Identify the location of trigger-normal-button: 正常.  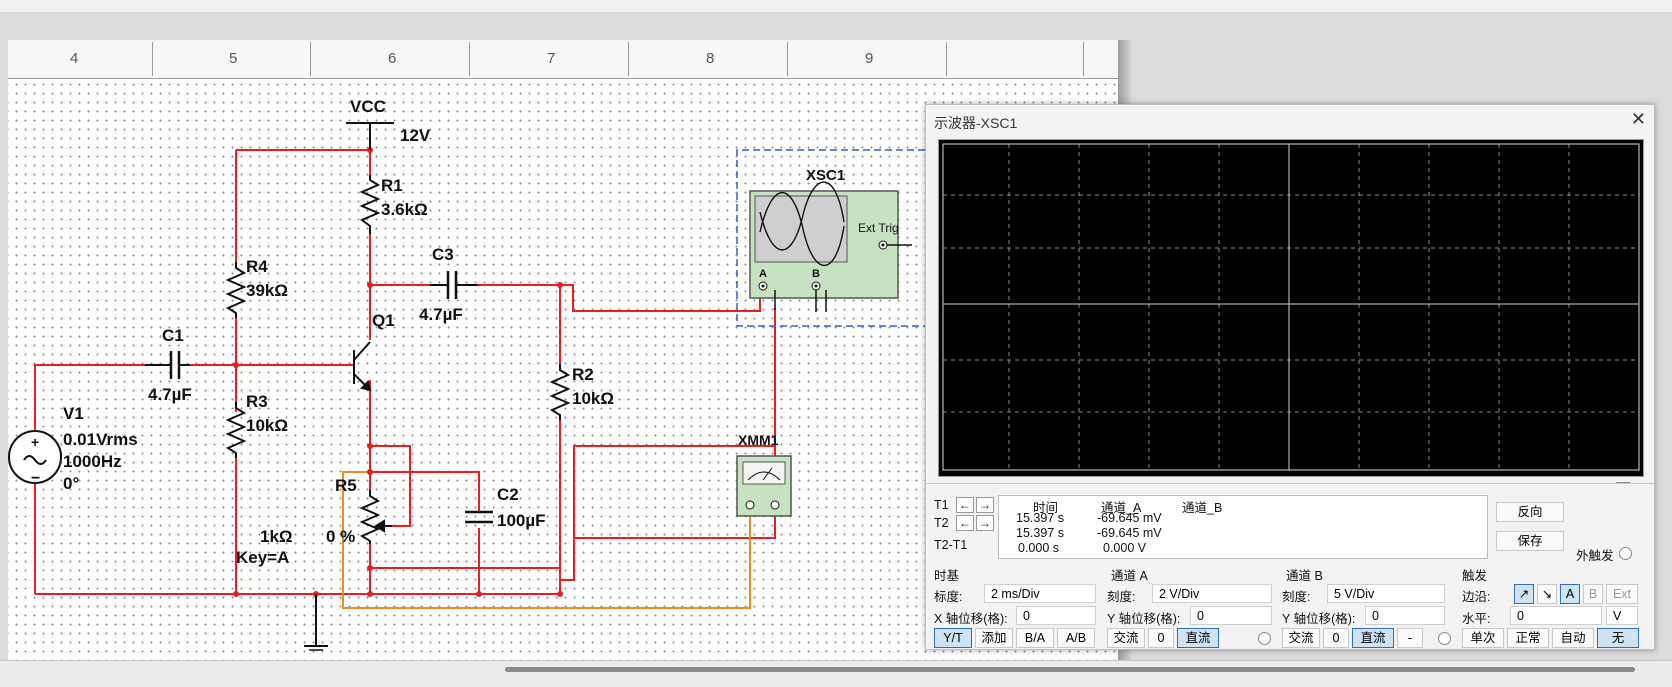
(1528, 638).